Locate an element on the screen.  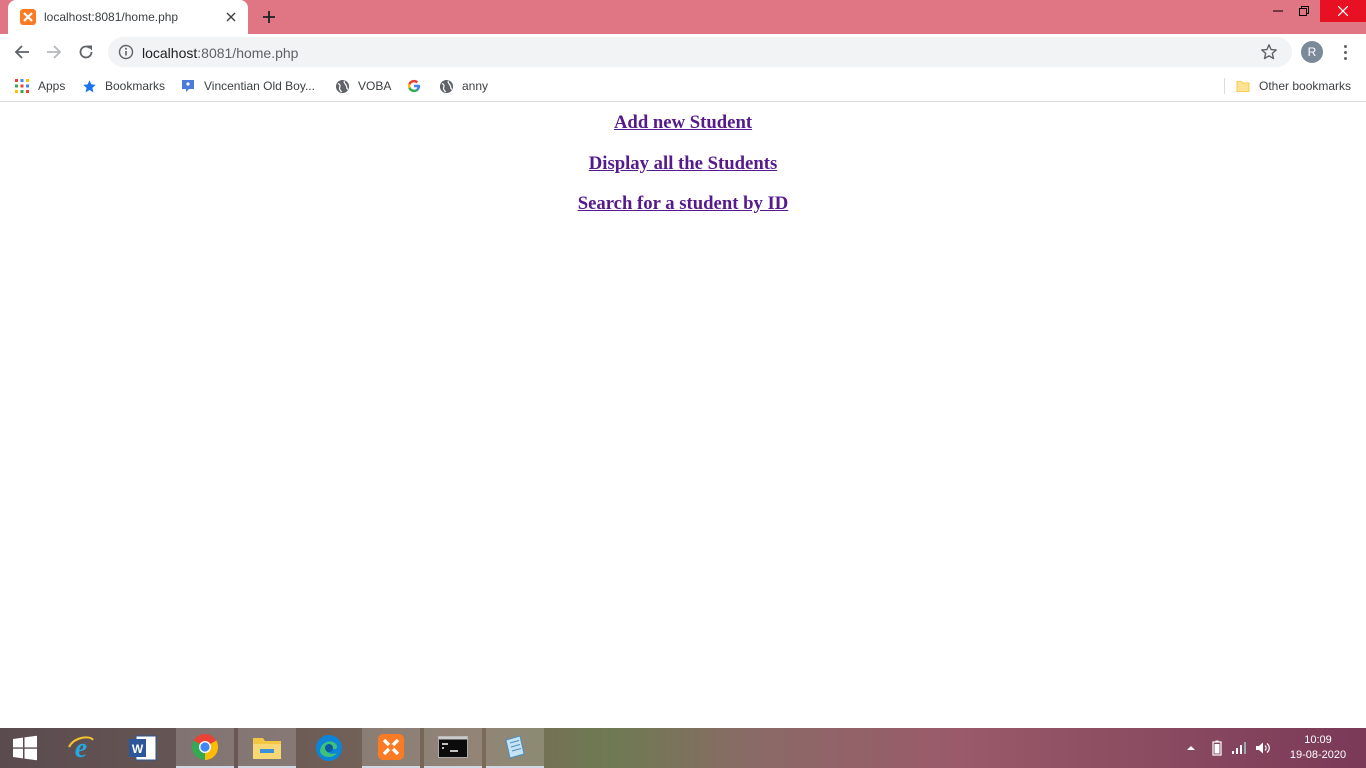
bookmark-bookmarks: Bookmarks is located at coordinates (123, 86).